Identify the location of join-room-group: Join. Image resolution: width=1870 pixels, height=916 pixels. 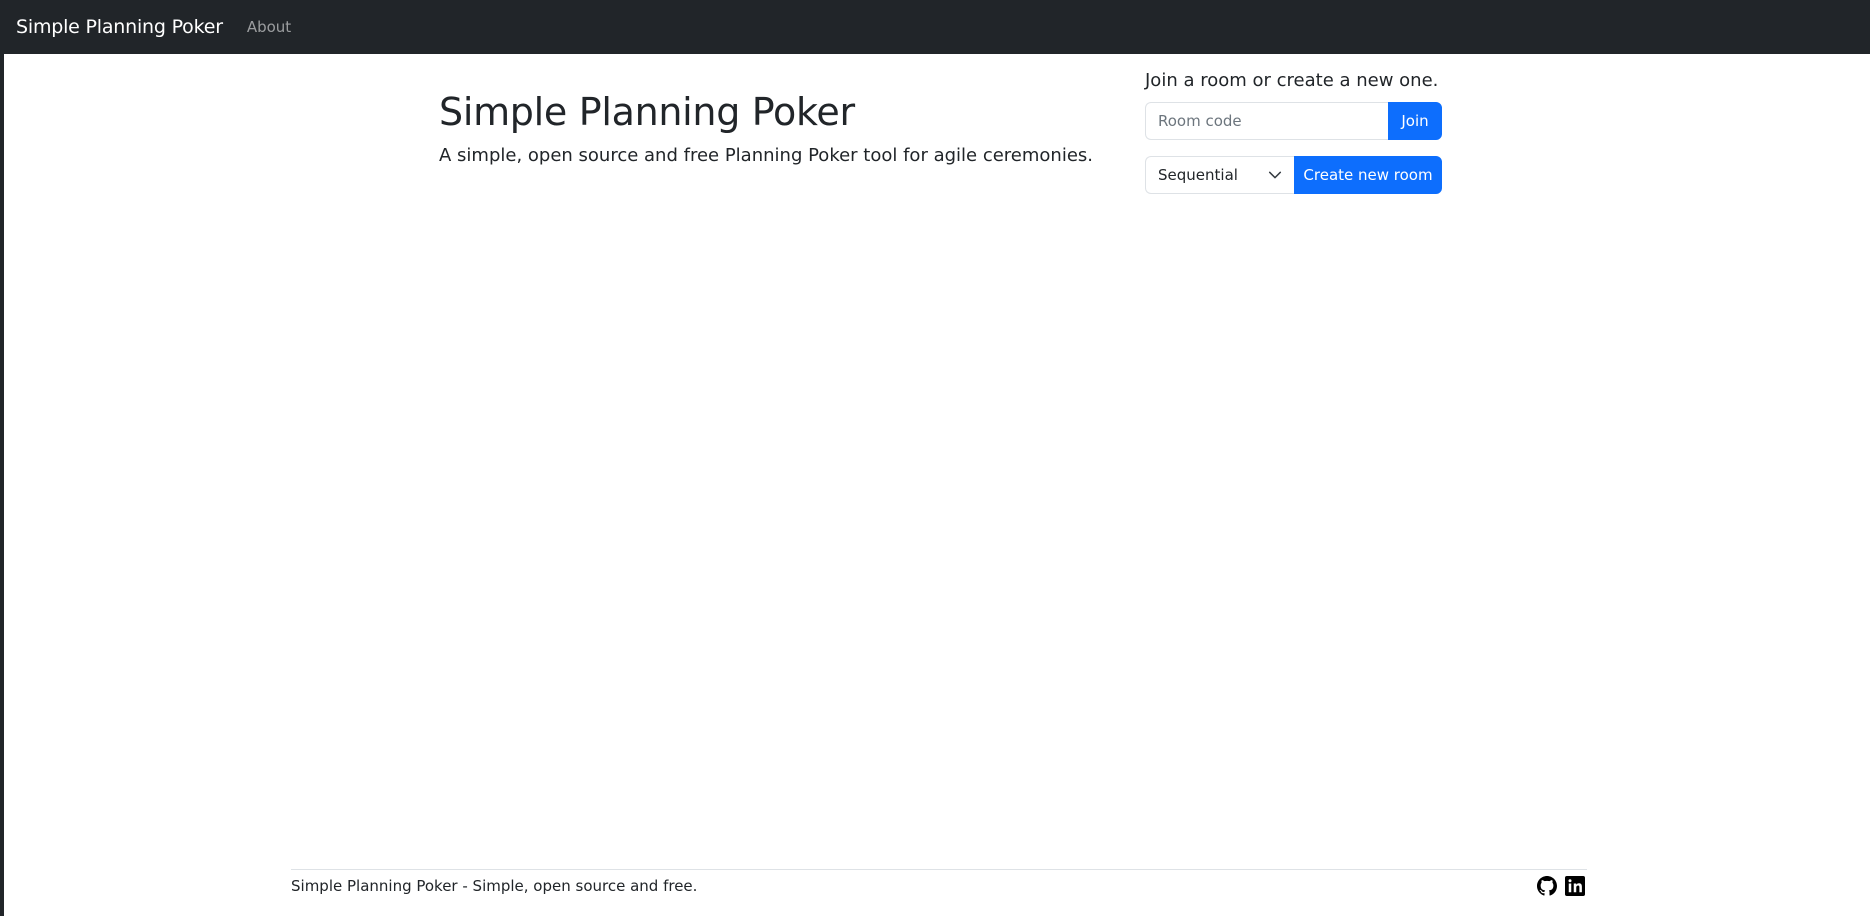
(1293, 121).